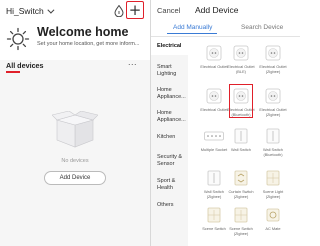  Describe the element at coordinates (214, 228) in the screenshot. I see `device-tile-label: Scene Switch` at that location.